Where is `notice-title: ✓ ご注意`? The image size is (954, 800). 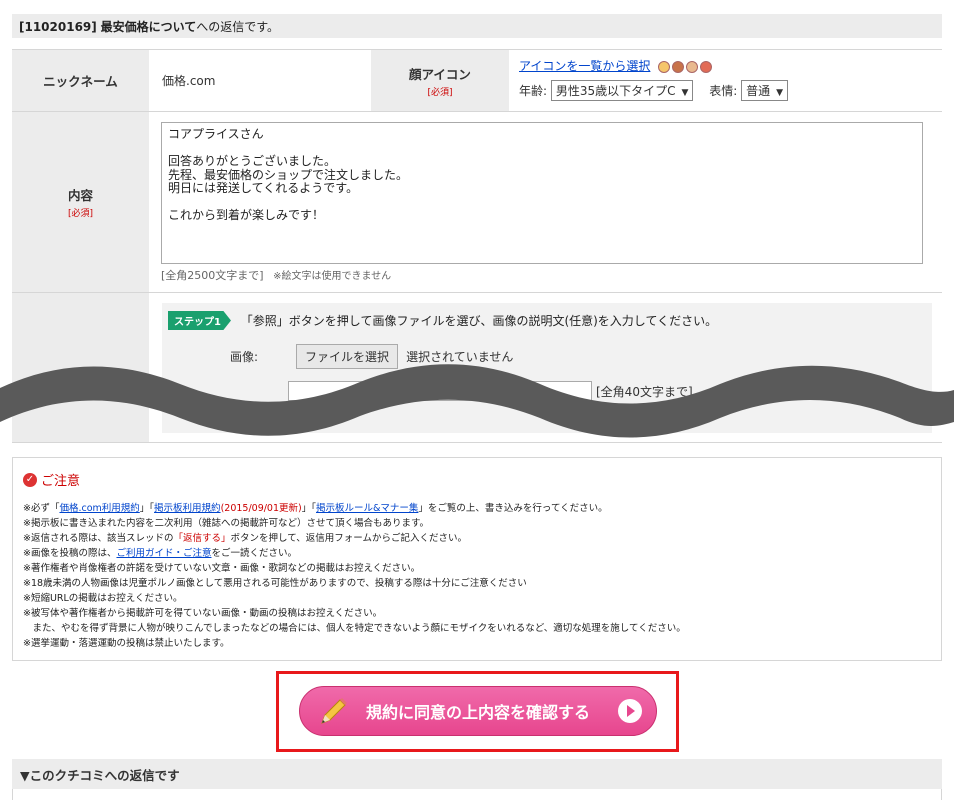 notice-title: ✓ ご注意 is located at coordinates (477, 479).